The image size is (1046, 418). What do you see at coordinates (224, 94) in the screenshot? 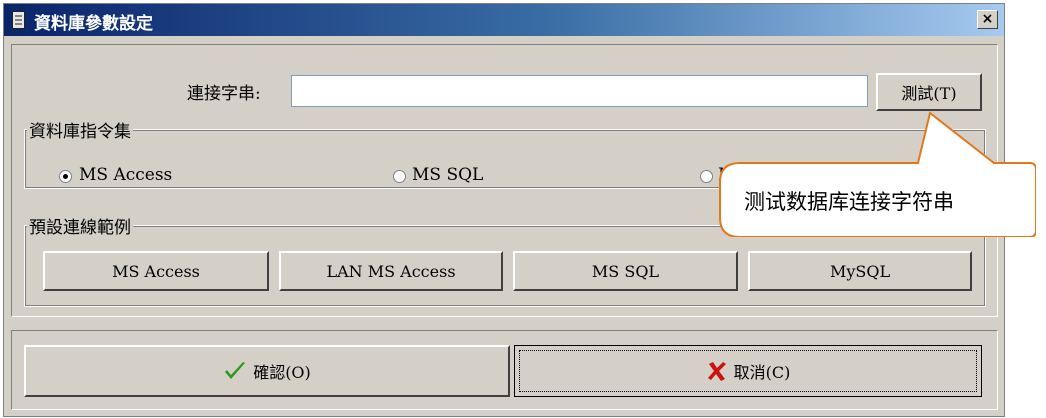
I see `connection-string-label: 連接字串:` at bounding box center [224, 94].